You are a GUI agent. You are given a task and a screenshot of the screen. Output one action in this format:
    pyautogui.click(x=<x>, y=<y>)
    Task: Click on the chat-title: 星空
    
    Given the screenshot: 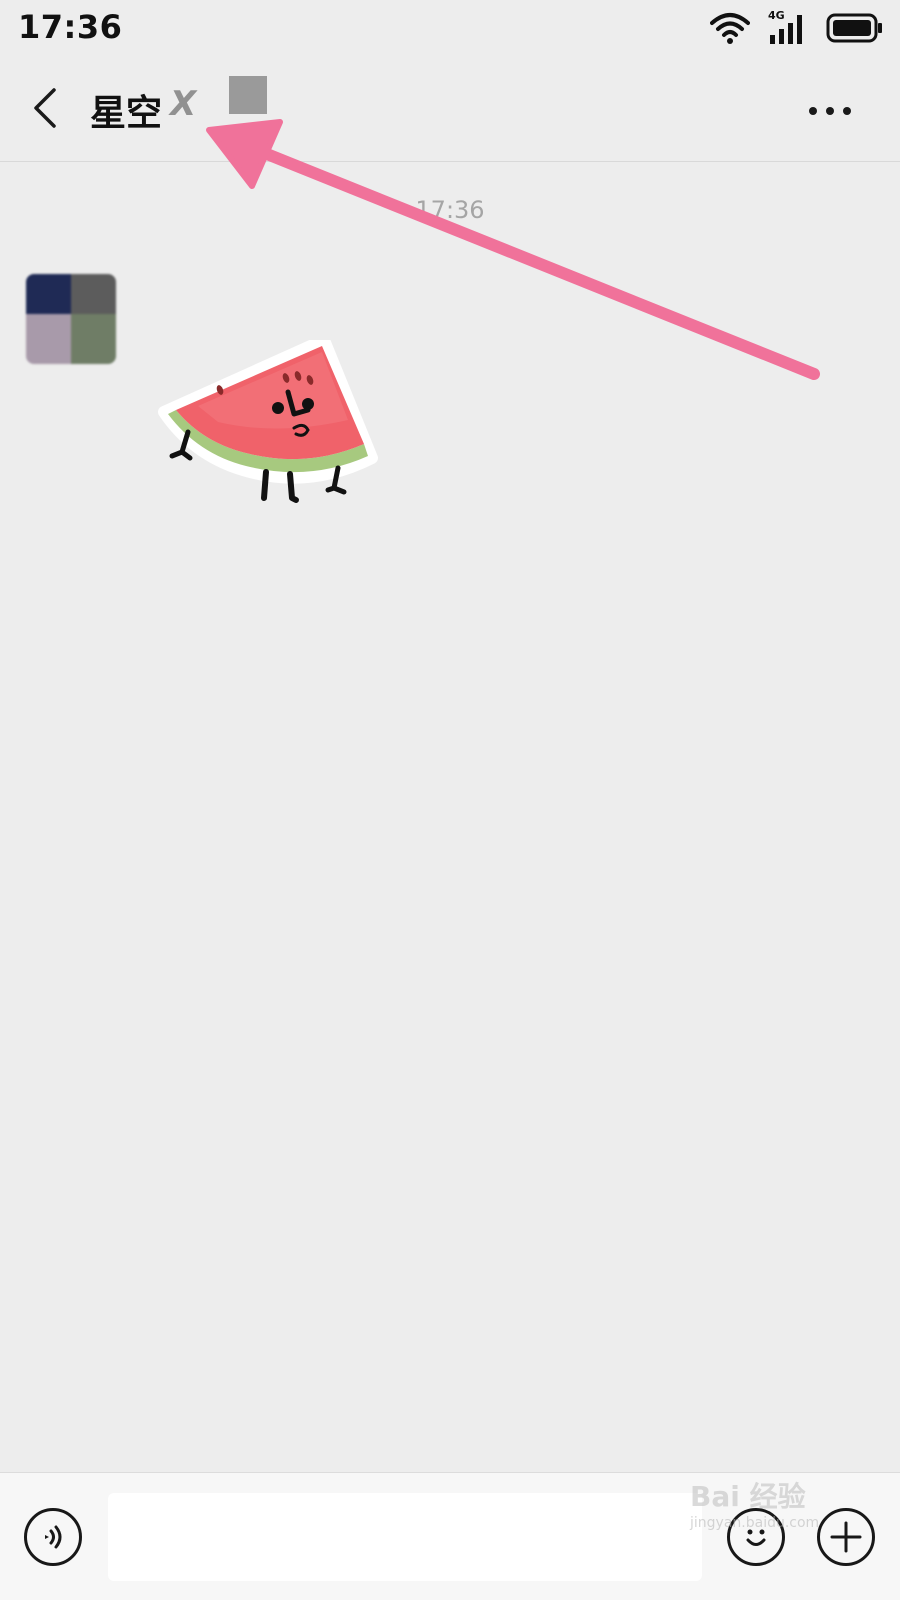 What is the action you would take?
    pyautogui.click(x=126, y=113)
    